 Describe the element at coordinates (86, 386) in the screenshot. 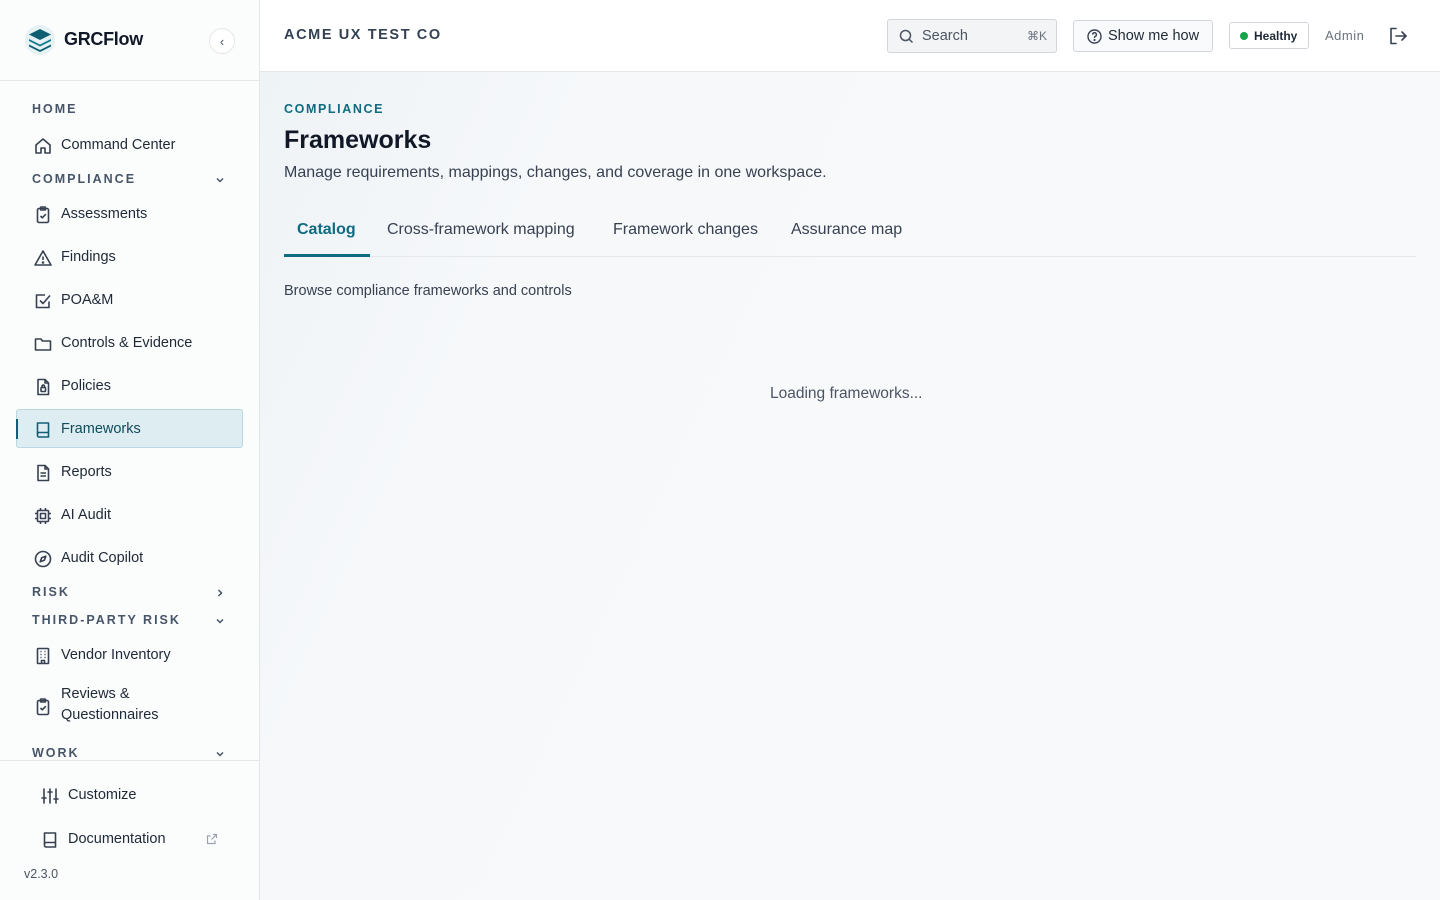

I see `sidebar-item-label: Policies` at that location.